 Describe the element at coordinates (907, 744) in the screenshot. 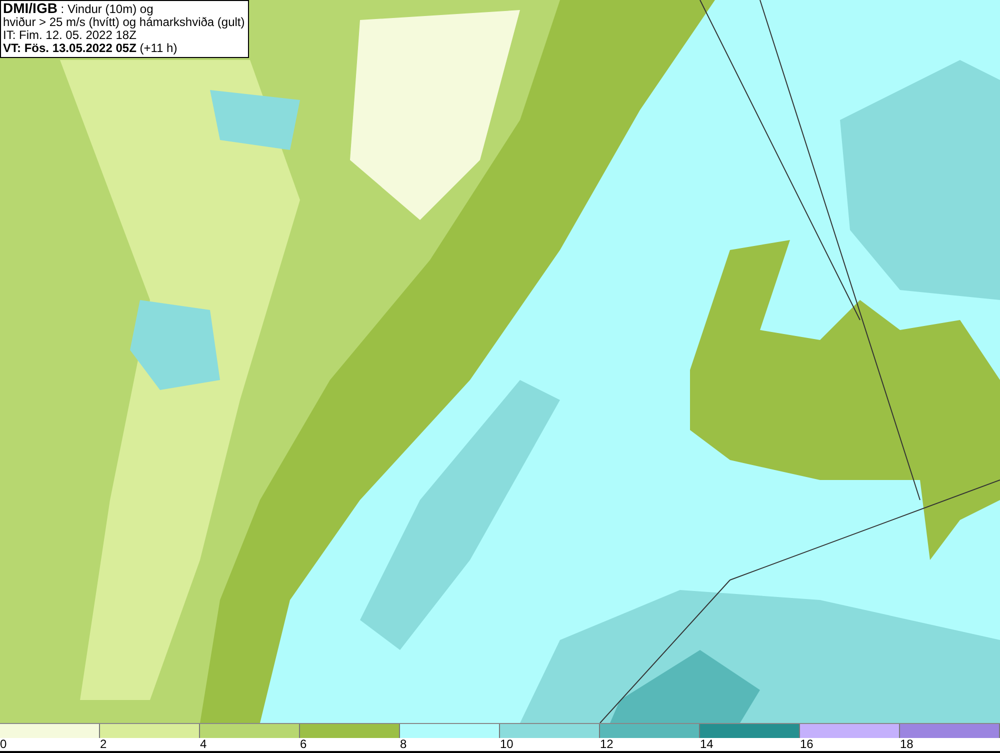

I see `legend-tick-label: 18` at that location.